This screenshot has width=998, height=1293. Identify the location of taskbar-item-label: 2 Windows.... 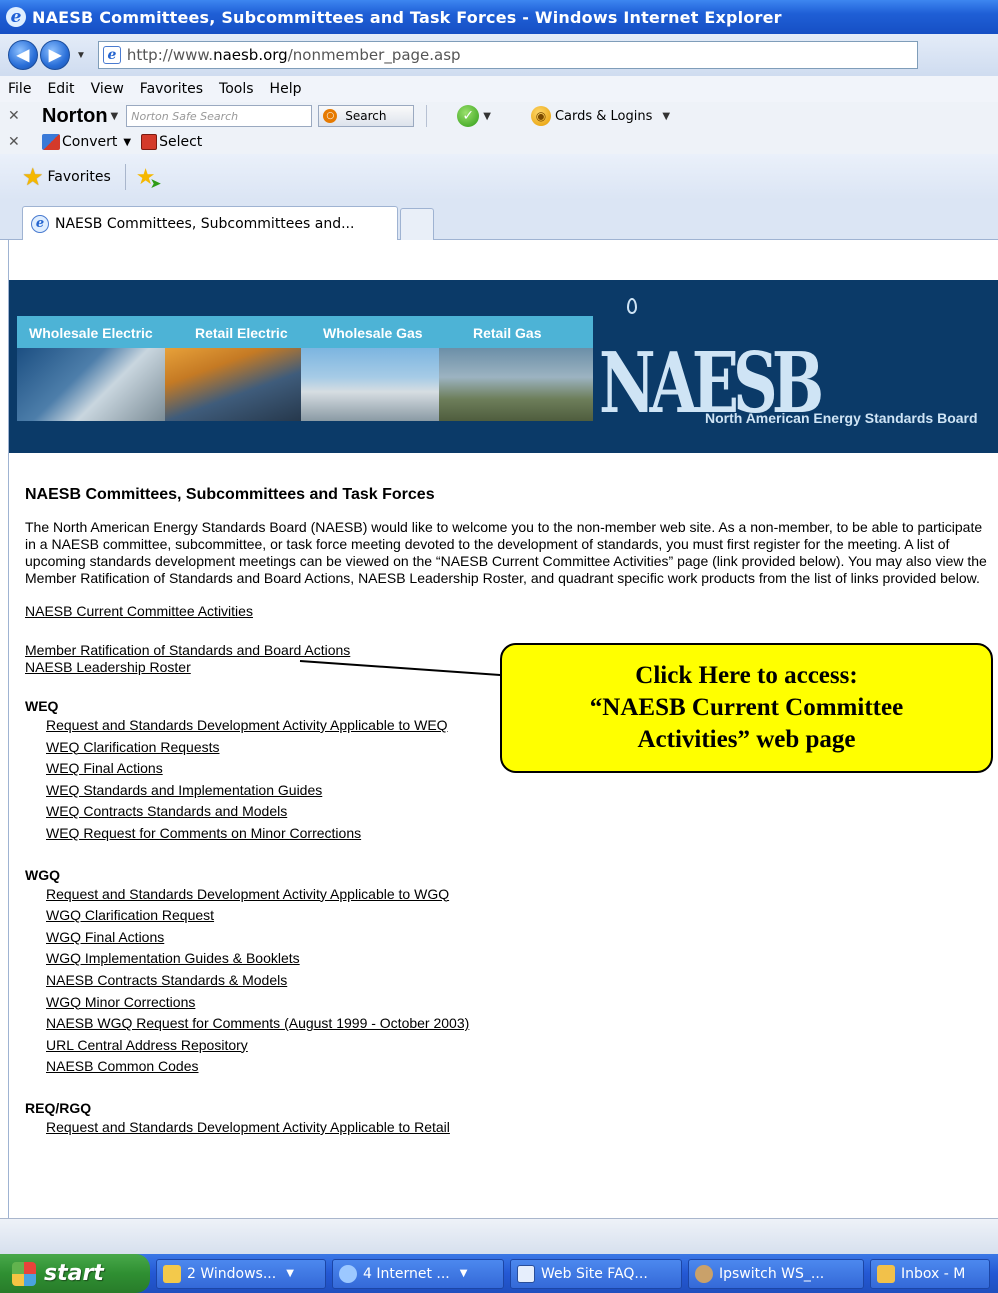
(232, 1273).